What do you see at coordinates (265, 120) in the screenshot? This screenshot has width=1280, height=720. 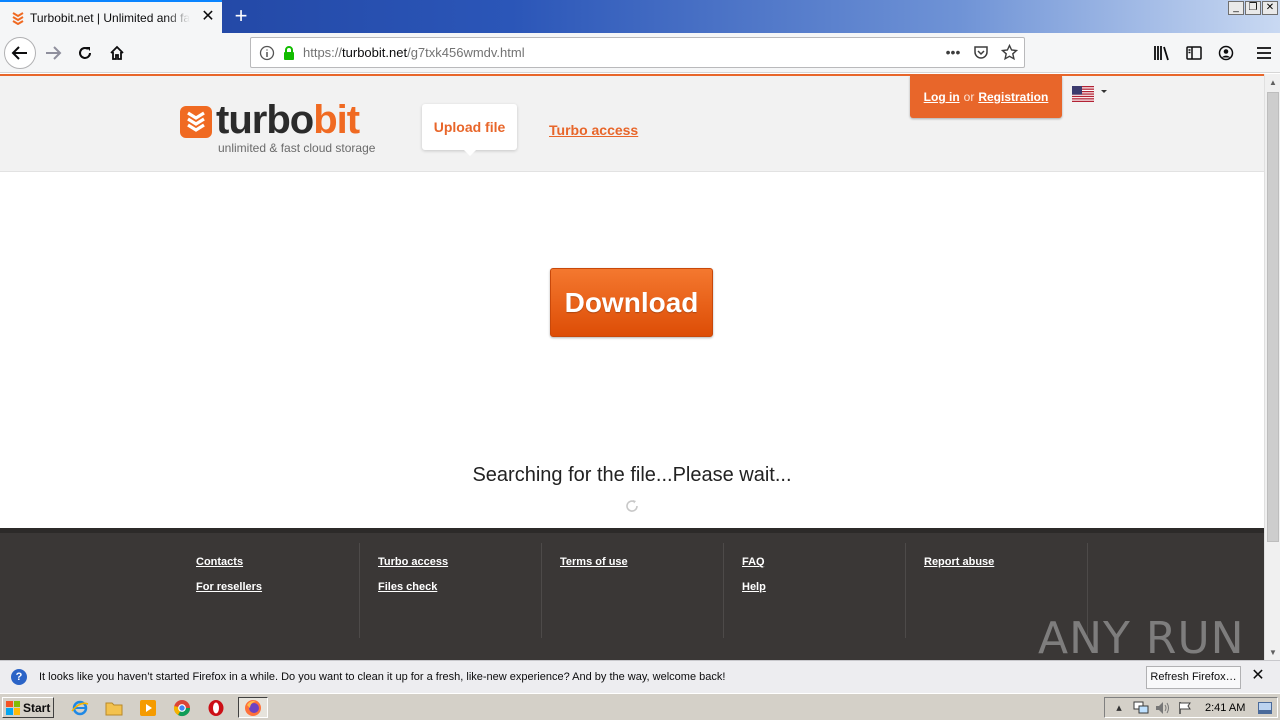 I see `logo-prefix: turbo` at bounding box center [265, 120].